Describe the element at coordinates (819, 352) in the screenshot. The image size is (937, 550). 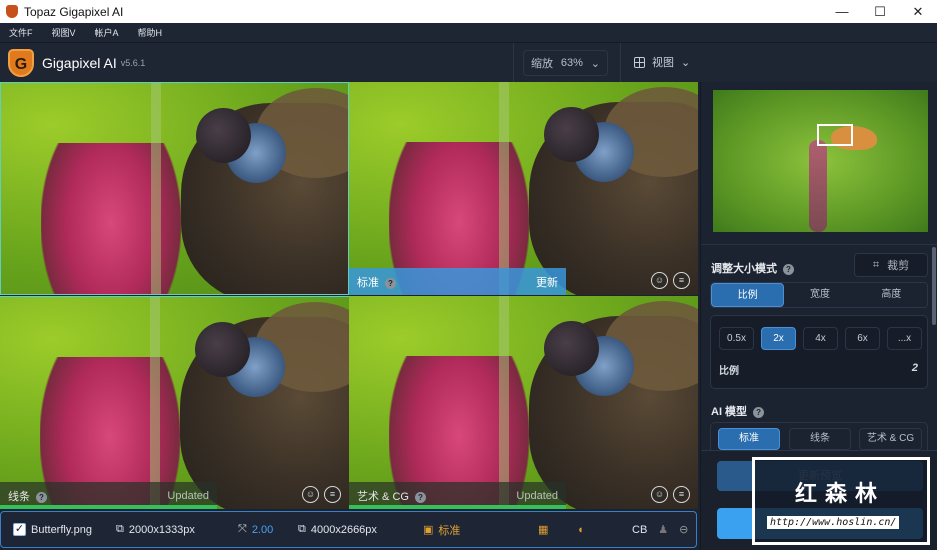
I see `scale-options: 0.5x 2x 4x 6x ...x 比例 2` at that location.